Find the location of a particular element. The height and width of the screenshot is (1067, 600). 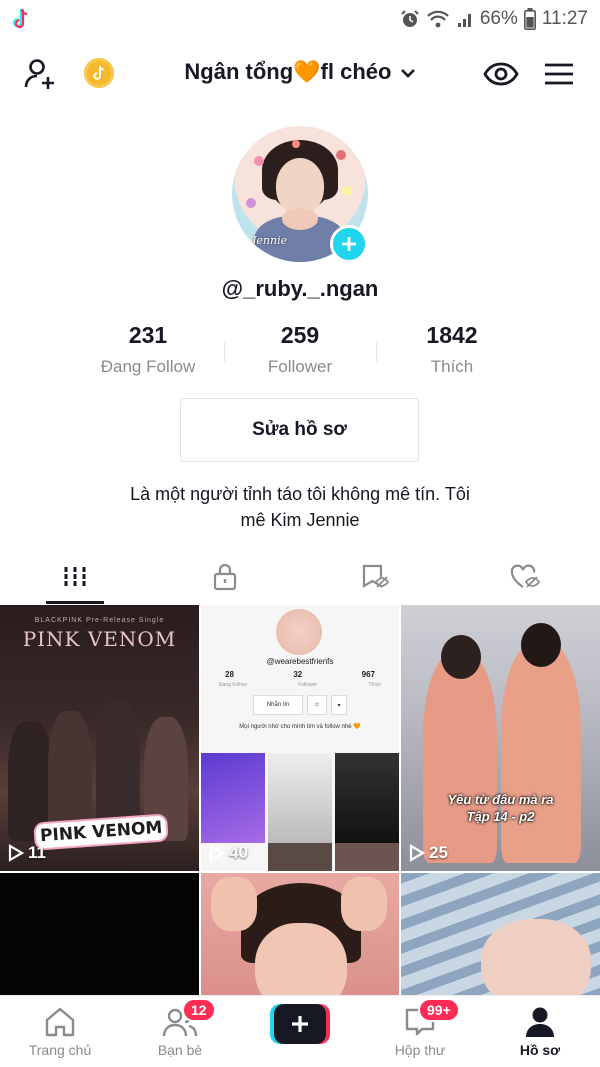

profile-header: Ngân tổng🧡fl chéo is located at coordinates (300, 74).